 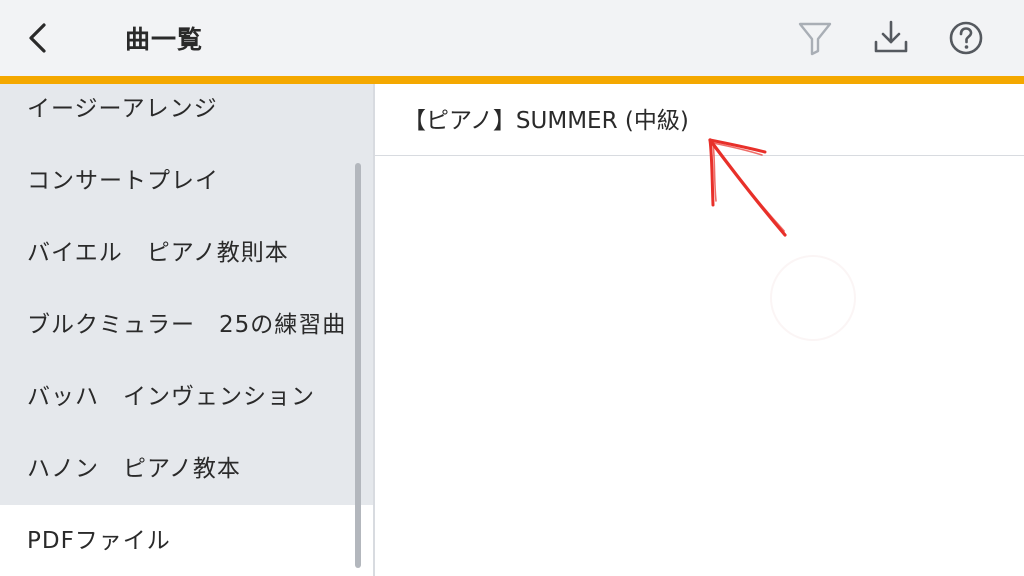 I want to click on sidebar-item-label: ブルクミュラー 25の練習曲, so click(x=187, y=325).